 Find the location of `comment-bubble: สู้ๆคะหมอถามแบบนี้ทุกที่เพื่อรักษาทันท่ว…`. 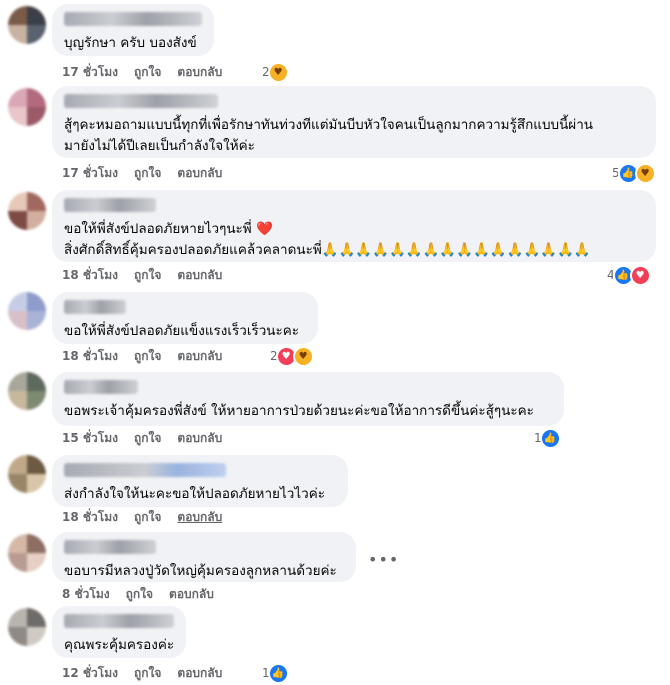

comment-bubble: สู้ๆคะหมอถามแบบนี้ทุกที่เพื่อรักษาทันท่ว… is located at coordinates (354, 122).